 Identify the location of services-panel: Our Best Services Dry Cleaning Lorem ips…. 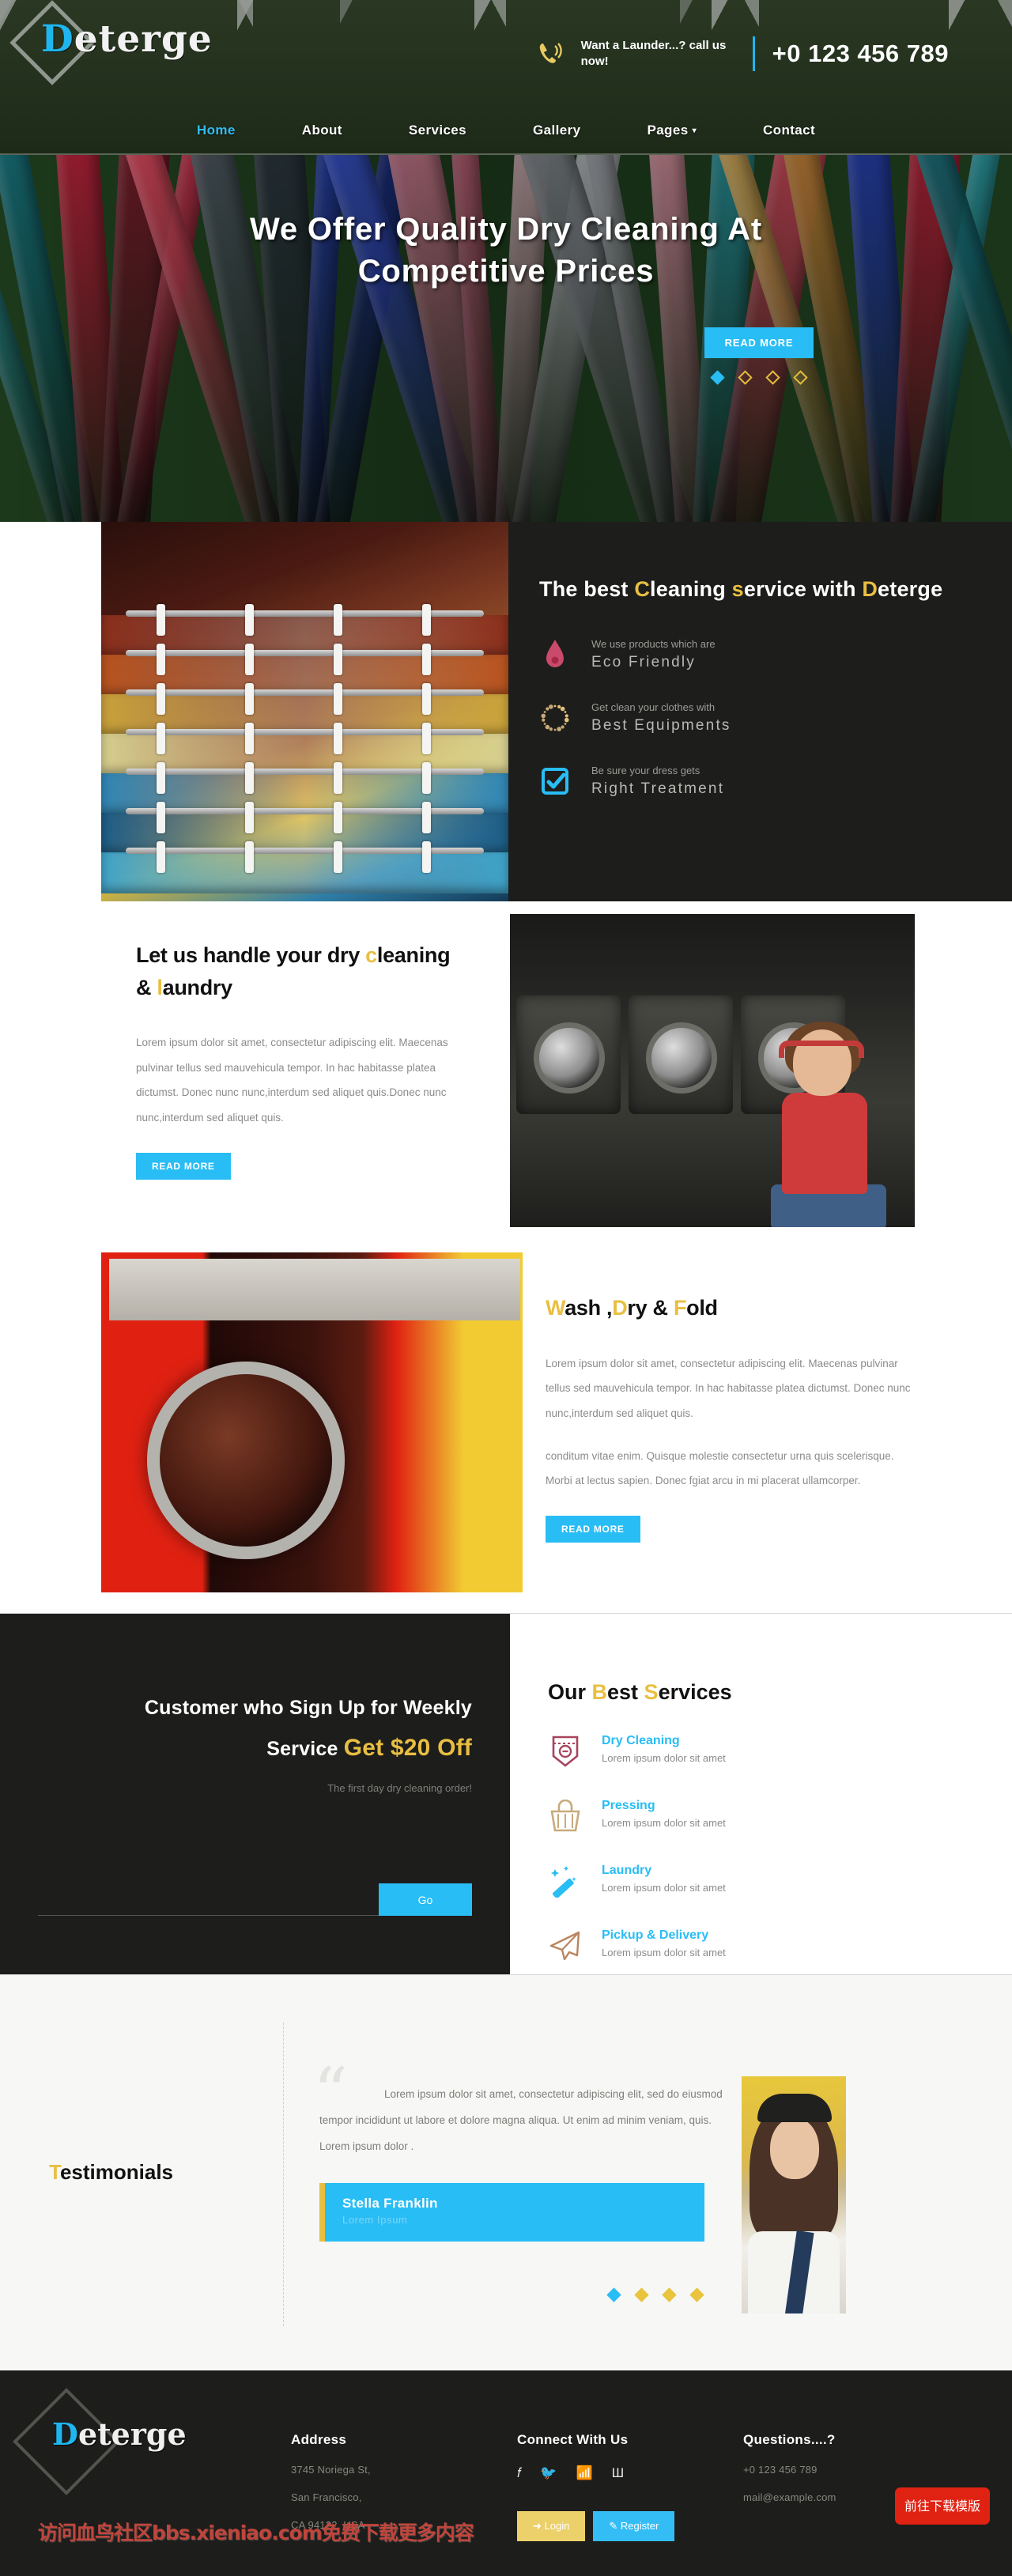
(761, 1794).